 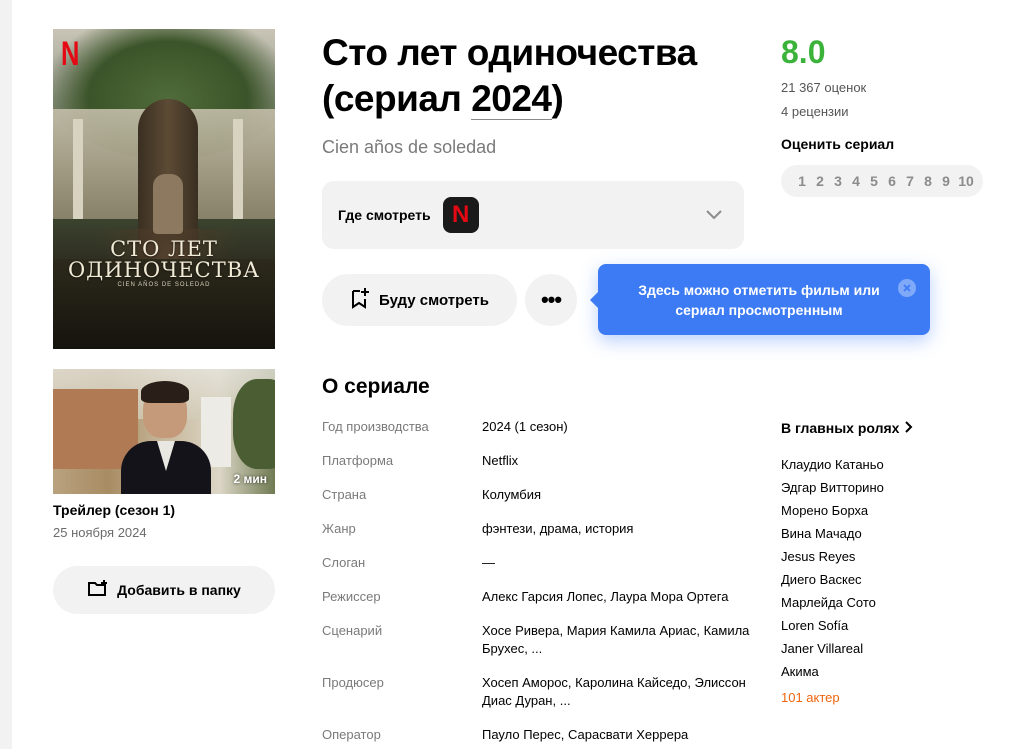 What do you see at coordinates (165, 392) in the screenshot?
I see `trailer-person-hair` at bounding box center [165, 392].